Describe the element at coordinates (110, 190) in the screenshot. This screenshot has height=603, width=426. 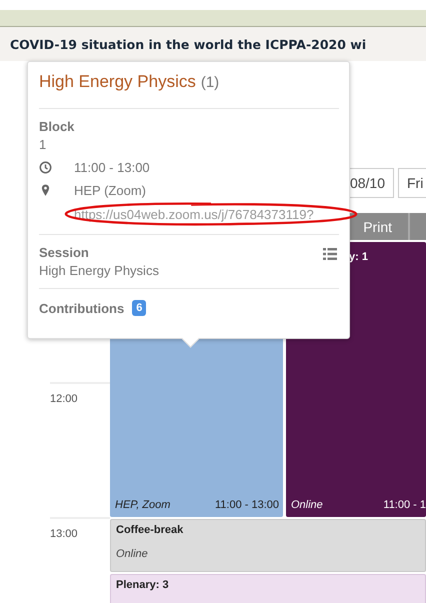
I see `location-text: HEP (Zoom)` at that location.